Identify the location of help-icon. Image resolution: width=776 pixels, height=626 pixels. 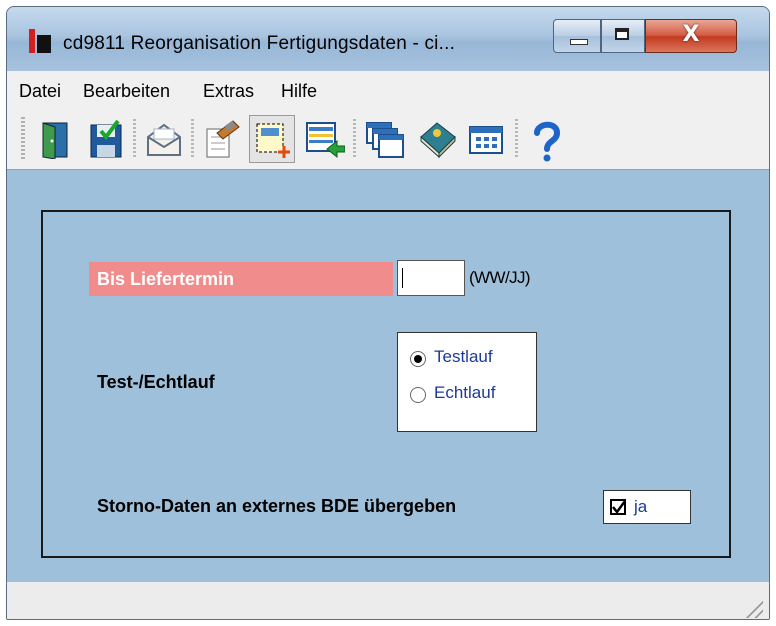
(547, 141).